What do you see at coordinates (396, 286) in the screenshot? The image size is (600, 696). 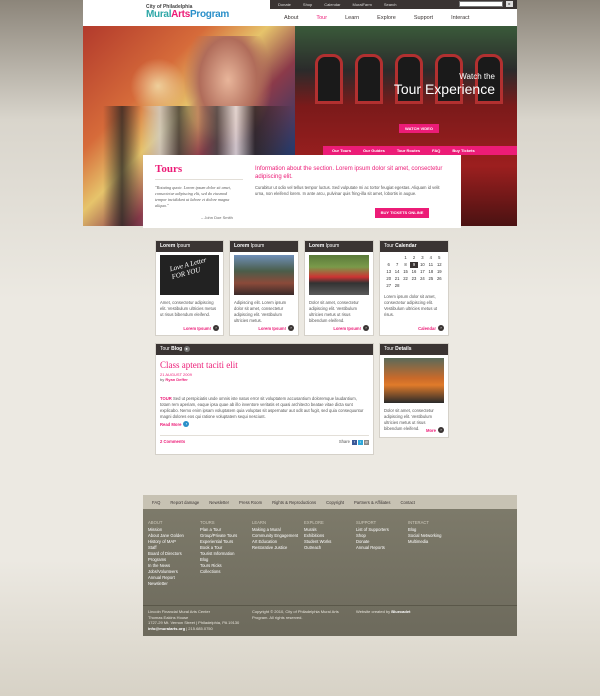 I see `calendar-day: 28` at bounding box center [396, 286].